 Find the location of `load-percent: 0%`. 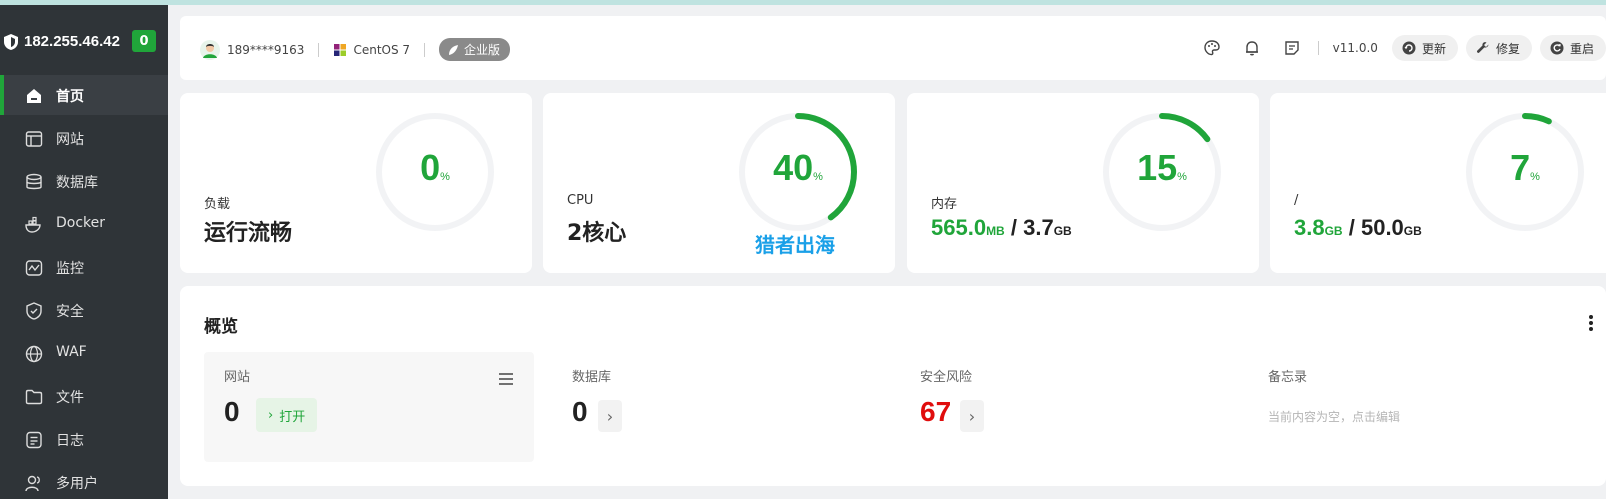

load-percent: 0% is located at coordinates (435, 167).